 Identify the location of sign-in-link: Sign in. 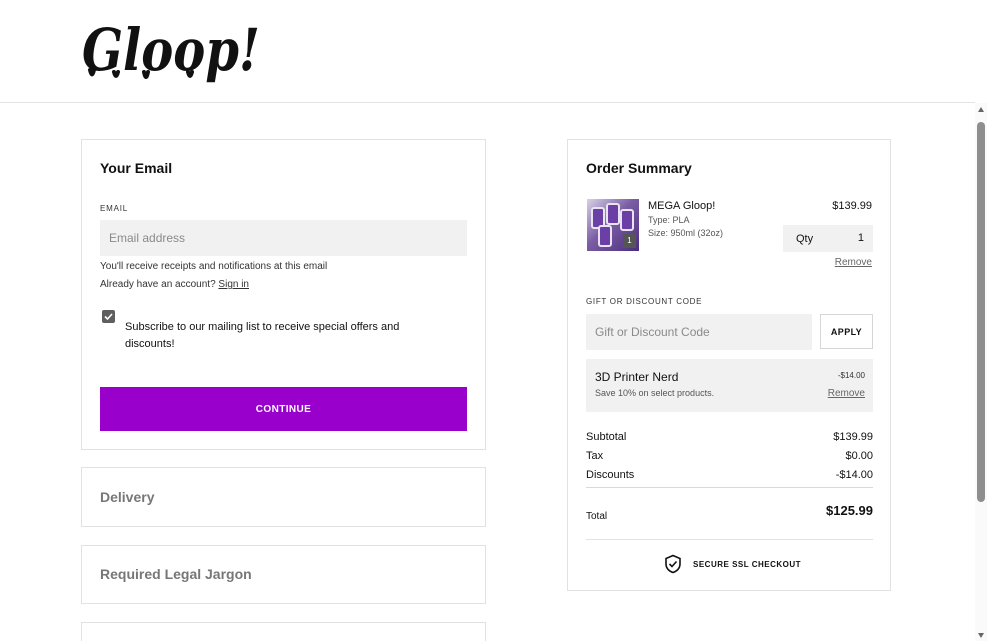
(233, 284).